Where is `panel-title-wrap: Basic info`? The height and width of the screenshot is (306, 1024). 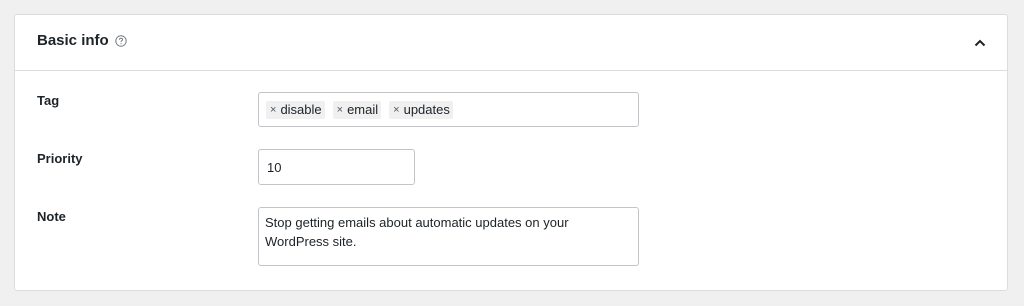
panel-title-wrap: Basic info is located at coordinates (82, 40).